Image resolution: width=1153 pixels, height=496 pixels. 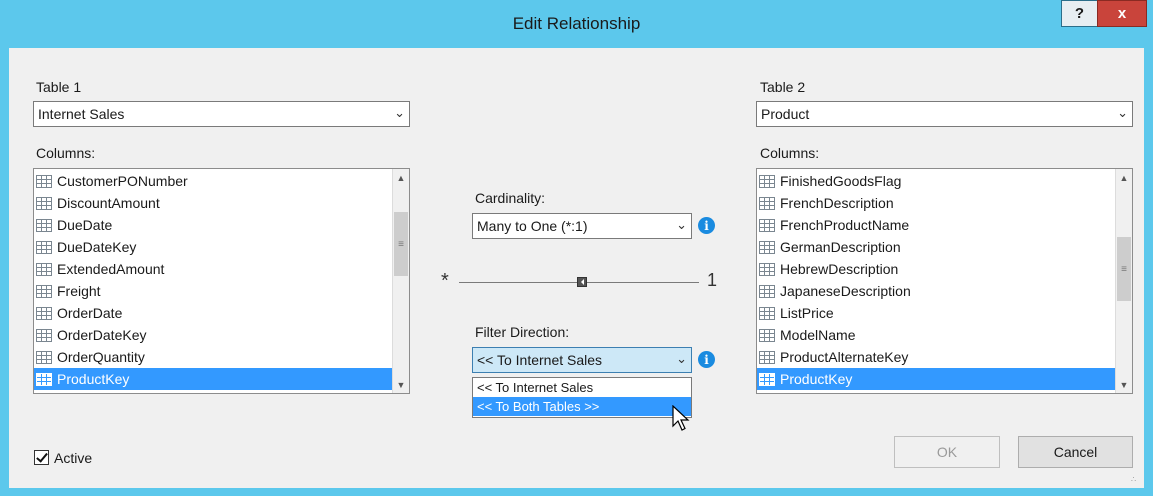 I want to click on list-item: Freight, so click(x=213, y=291).